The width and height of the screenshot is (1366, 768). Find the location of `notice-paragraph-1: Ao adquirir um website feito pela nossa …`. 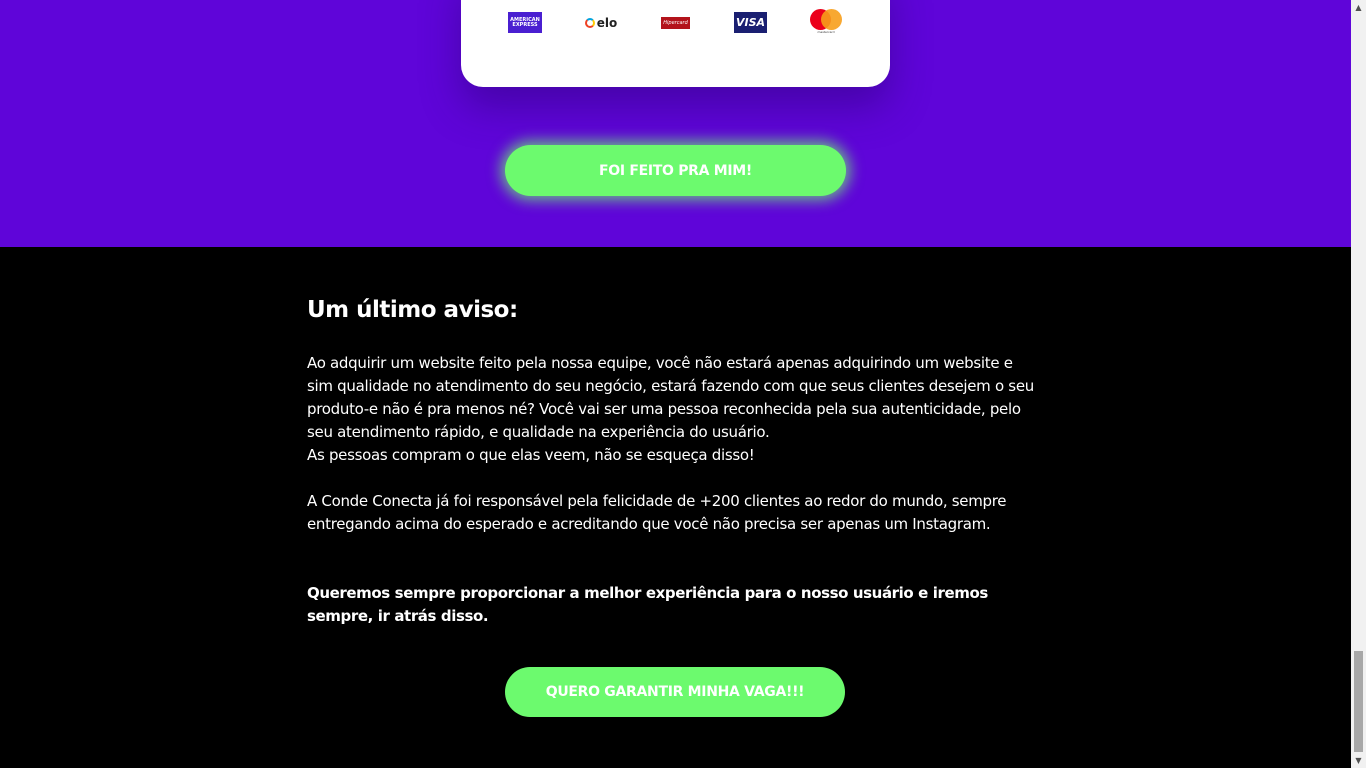

notice-paragraph-1: Ao adquirir um website feito pela nossa … is located at coordinates (670, 397).